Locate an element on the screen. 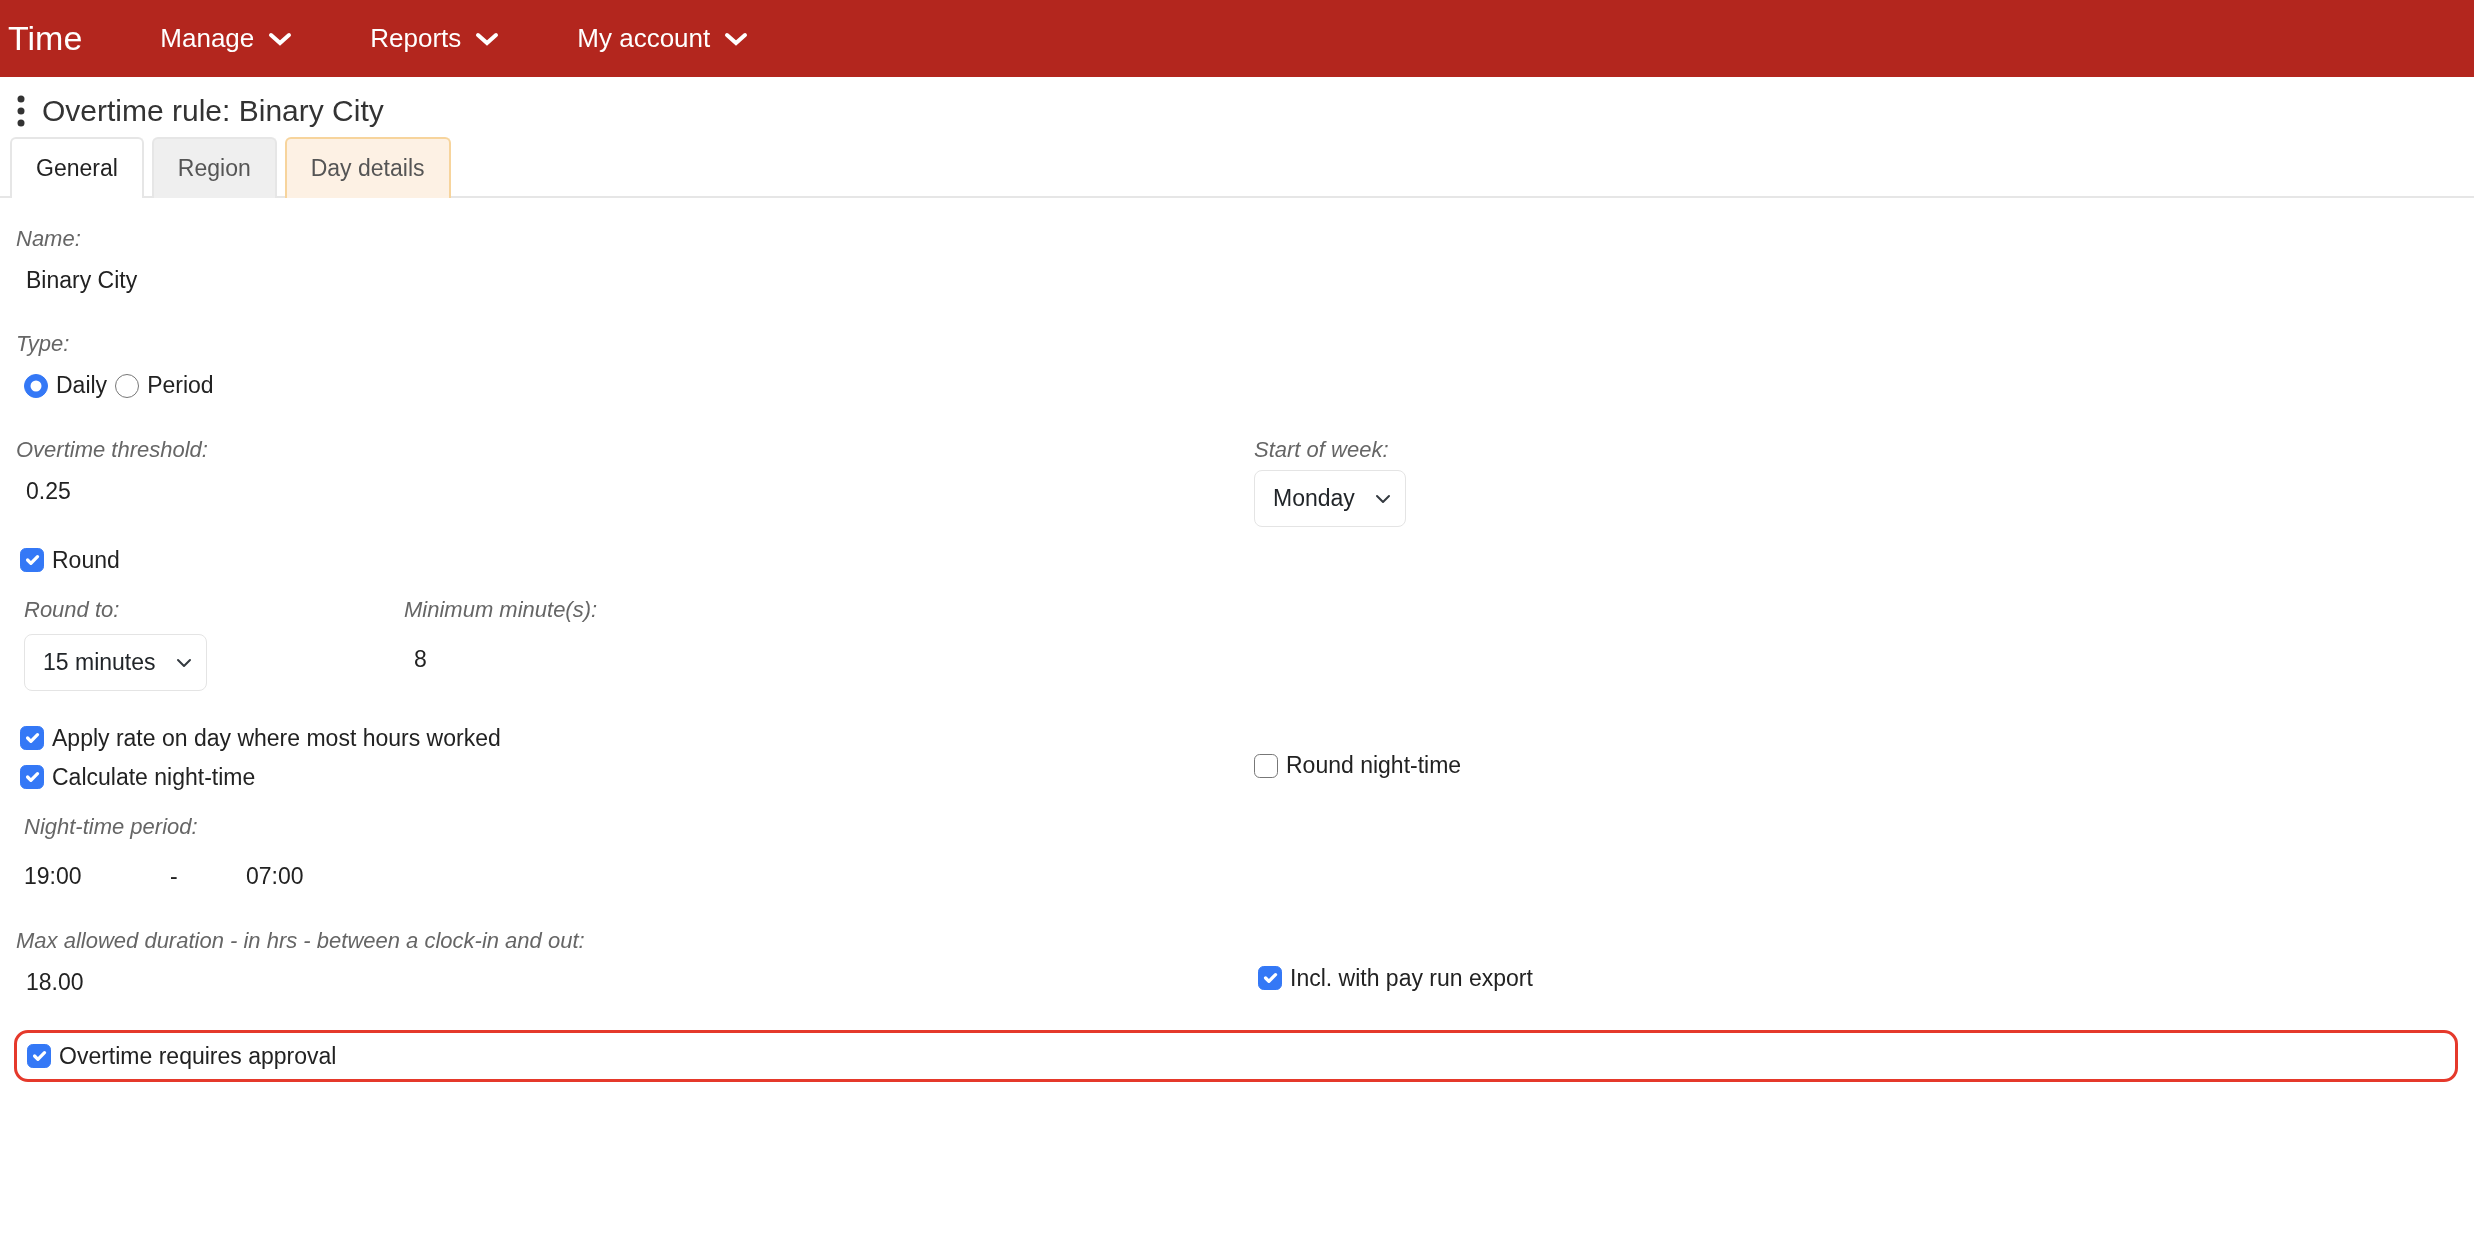 Image resolution: width=2474 pixels, height=1238 pixels. start-of-week-select: Monday is located at coordinates (1330, 498).